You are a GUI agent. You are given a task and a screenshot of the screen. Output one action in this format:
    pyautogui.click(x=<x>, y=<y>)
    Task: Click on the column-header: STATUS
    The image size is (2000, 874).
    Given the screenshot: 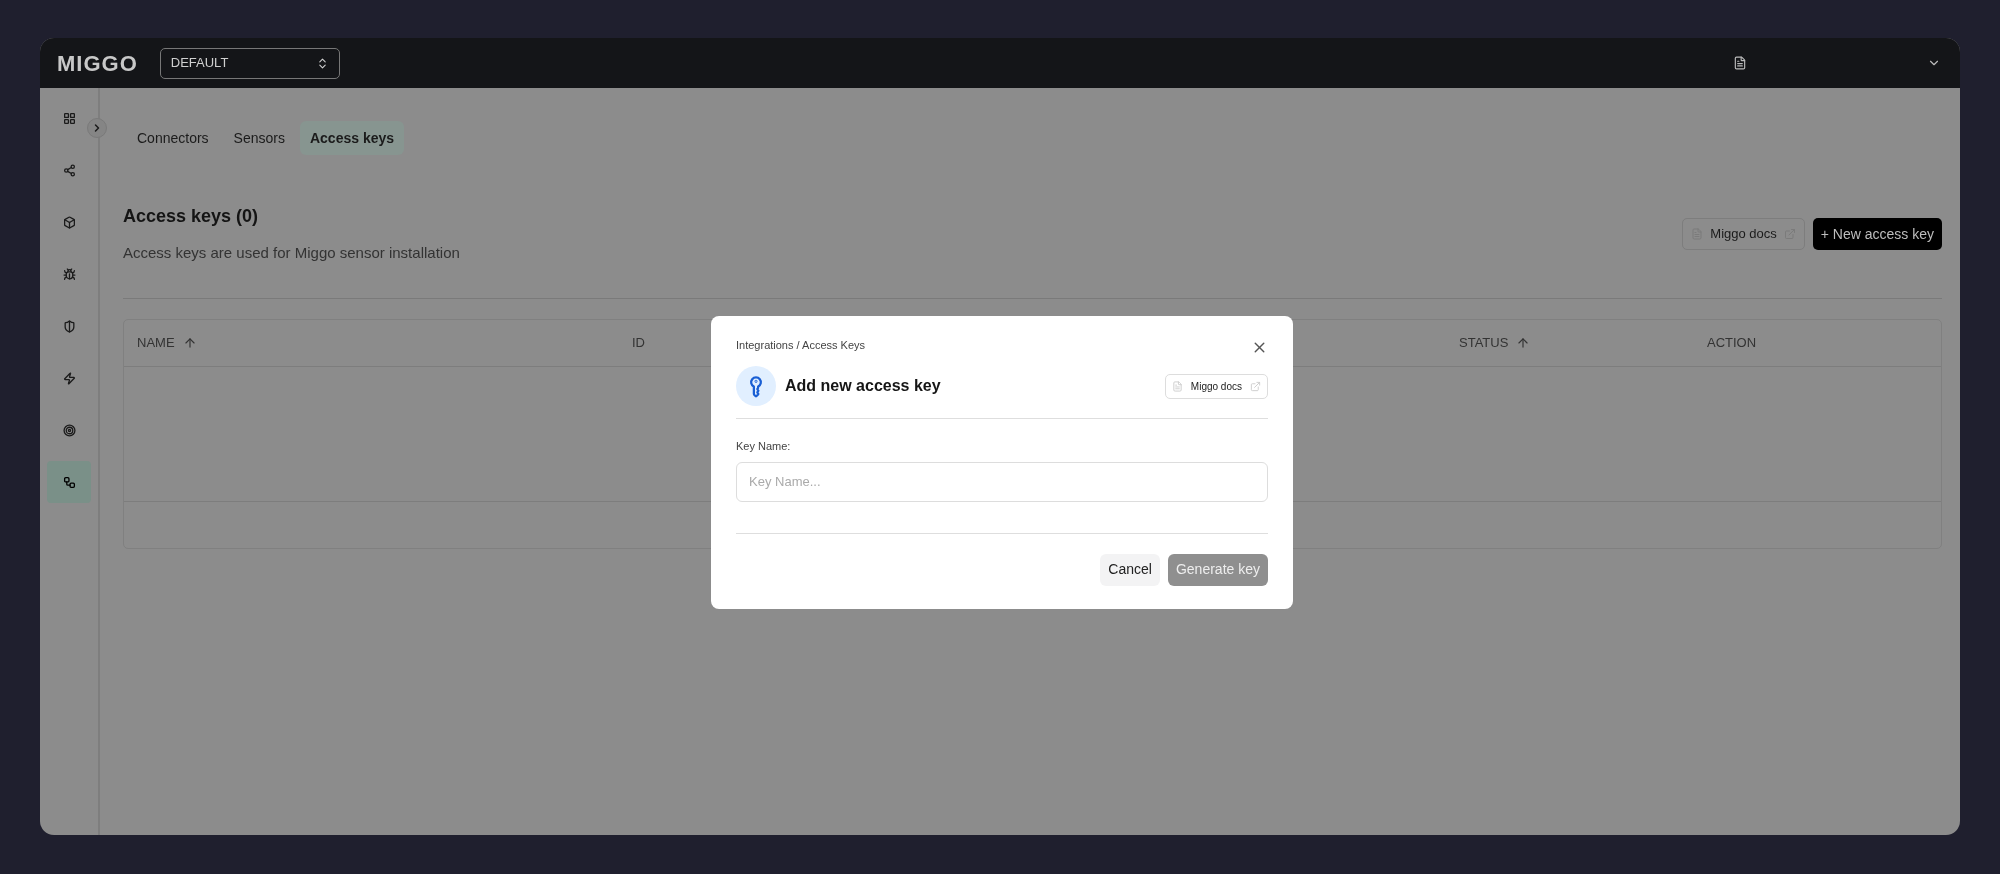 What is the action you would take?
    pyautogui.click(x=1484, y=342)
    